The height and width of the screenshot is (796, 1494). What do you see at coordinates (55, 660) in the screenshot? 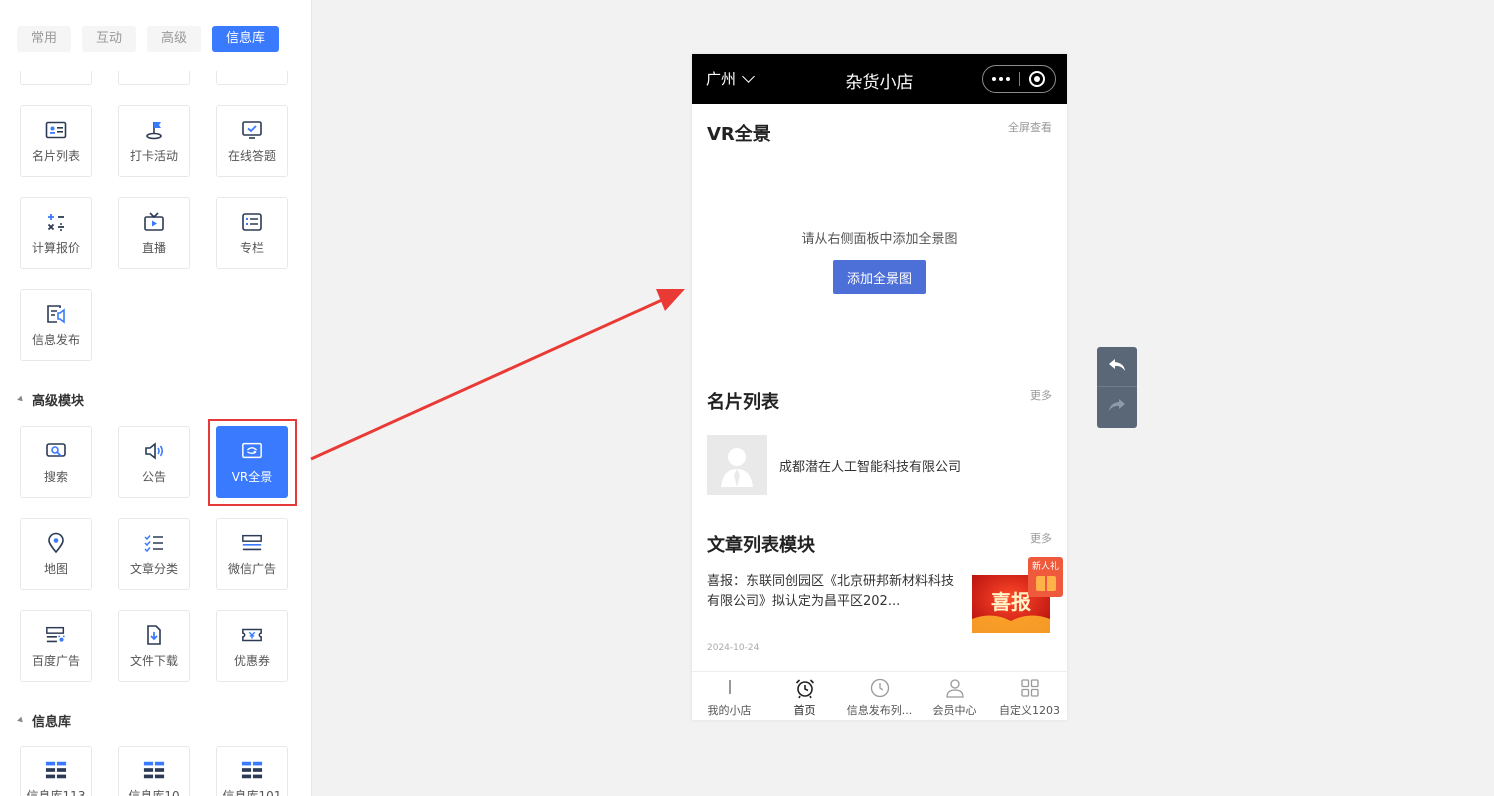
I see `component-label: 百度广告` at bounding box center [55, 660].